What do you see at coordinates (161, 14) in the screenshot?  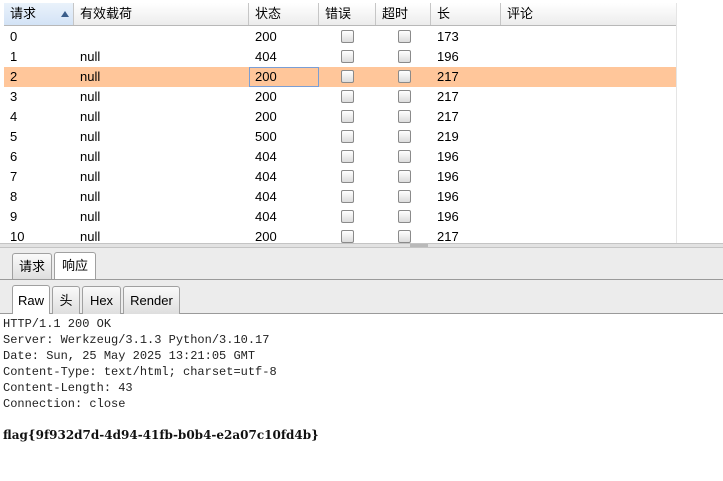 I see `column-header-payload: 有效载荷` at bounding box center [161, 14].